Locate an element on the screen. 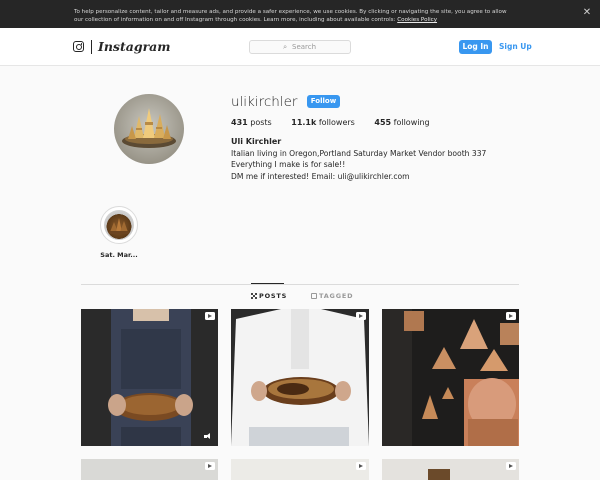  top-nav: Instagram ⌕ Search Log In Sign Up is located at coordinates (300, 47).